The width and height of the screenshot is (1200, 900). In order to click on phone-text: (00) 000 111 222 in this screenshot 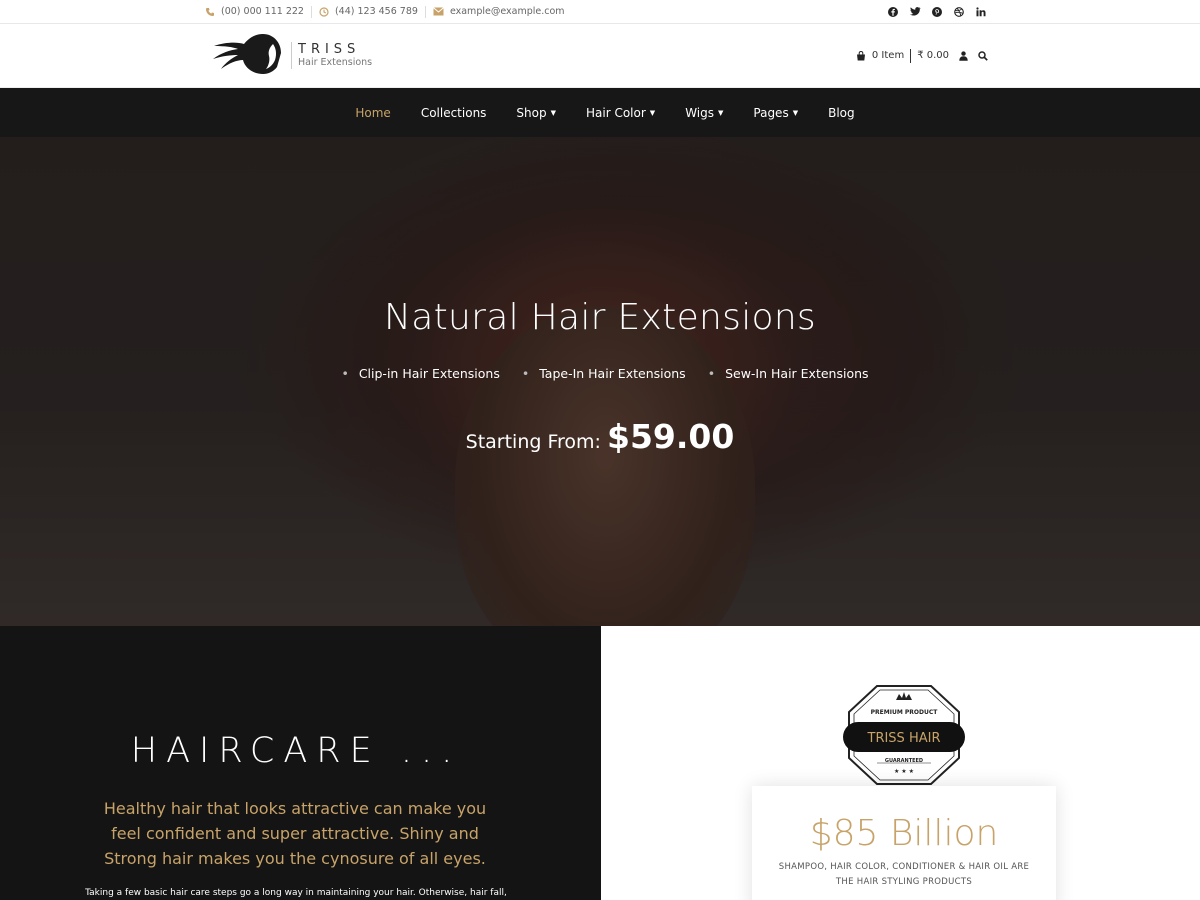, I will do `click(262, 11)`.